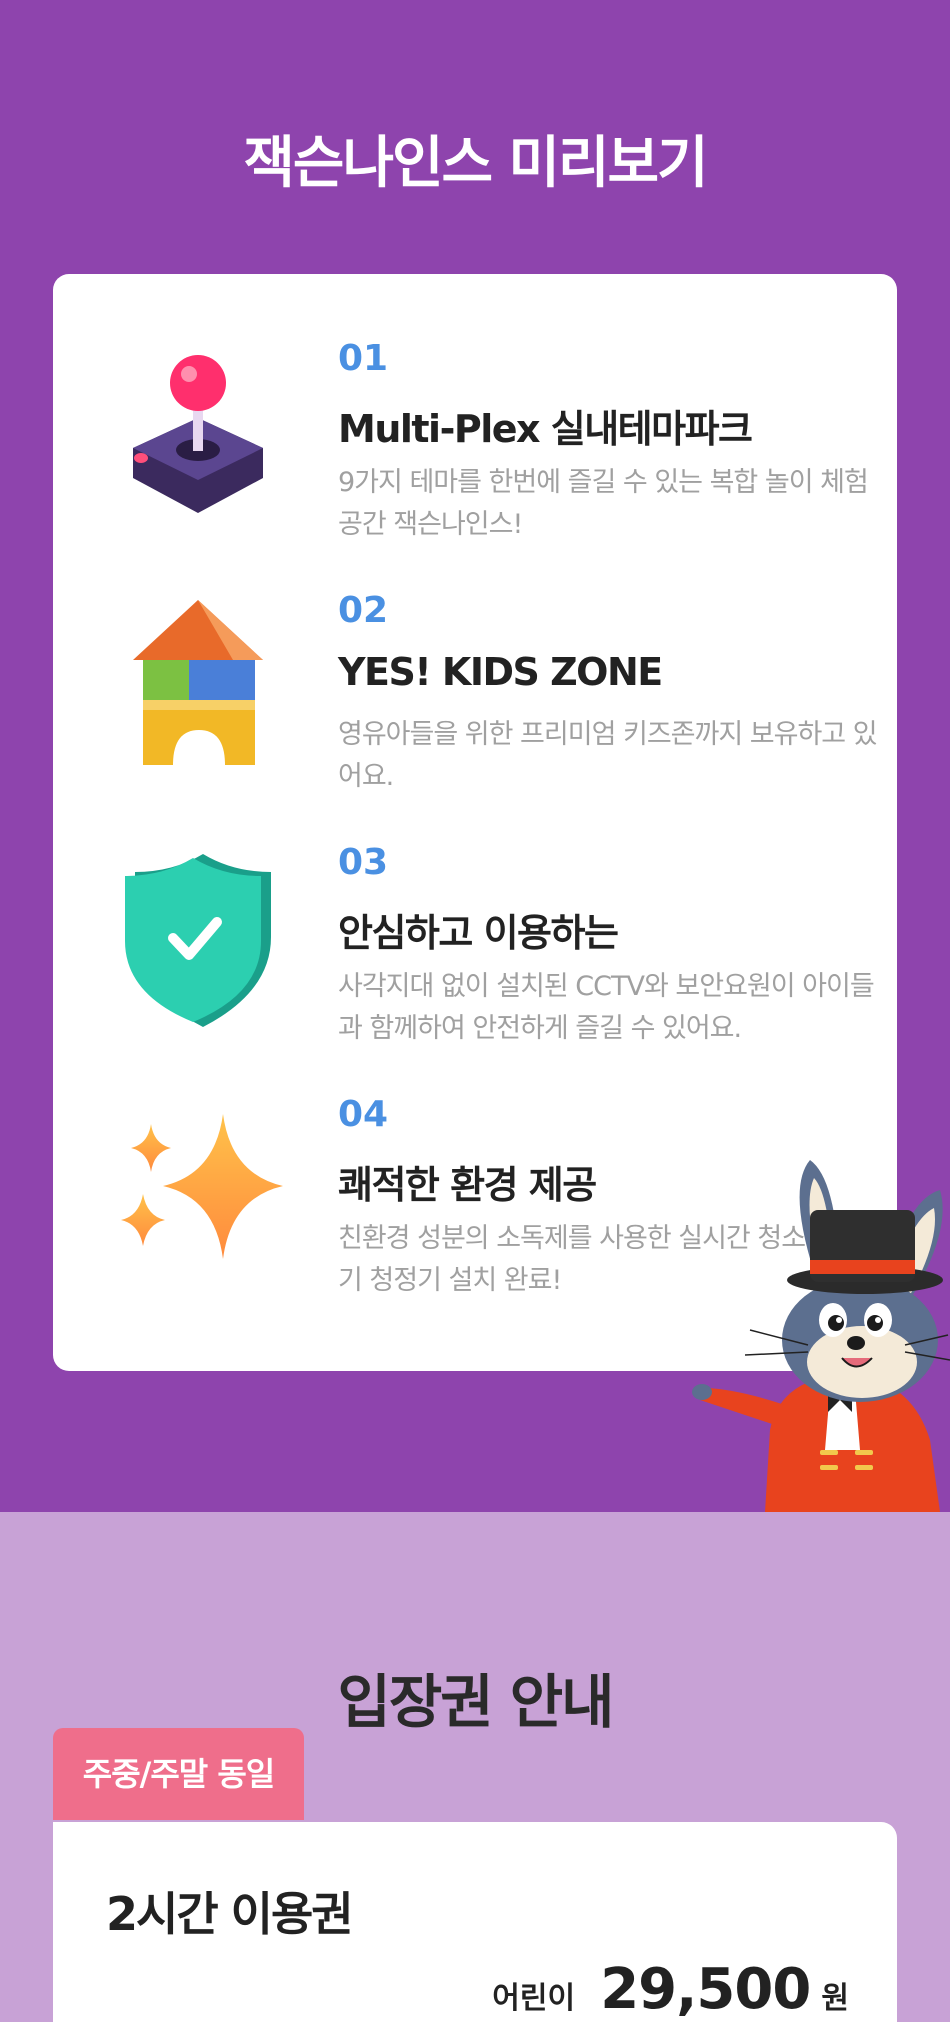  What do you see at coordinates (500, 672) in the screenshot?
I see `feature-title: YES! KIDS ZONE` at bounding box center [500, 672].